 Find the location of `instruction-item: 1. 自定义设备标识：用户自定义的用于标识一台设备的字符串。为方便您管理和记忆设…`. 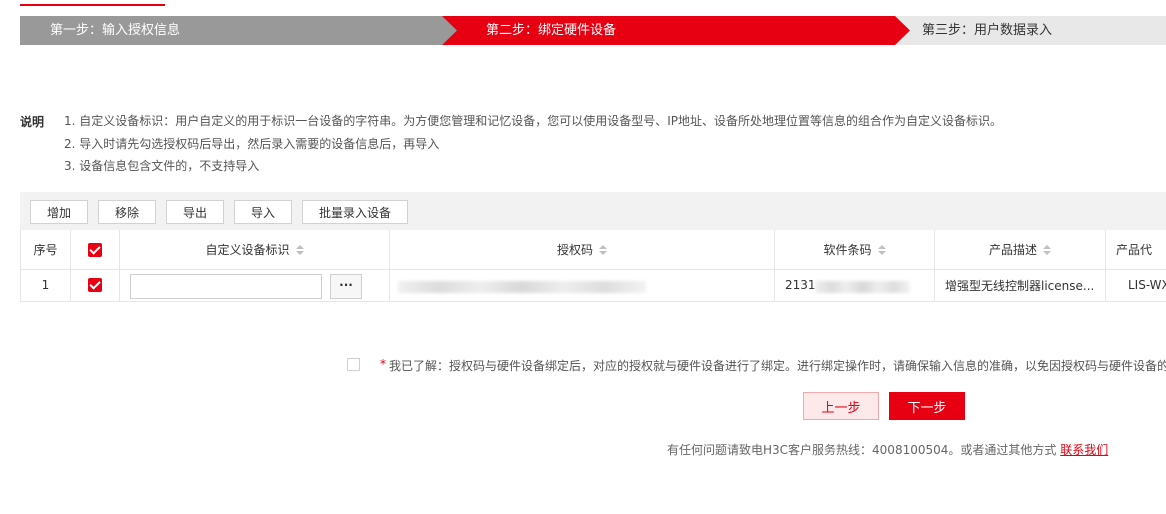

instruction-item: 1. 自定义设备标识：用户自定义的用于标识一台设备的字符串。为方便您管理和记忆设… is located at coordinates (533, 121).